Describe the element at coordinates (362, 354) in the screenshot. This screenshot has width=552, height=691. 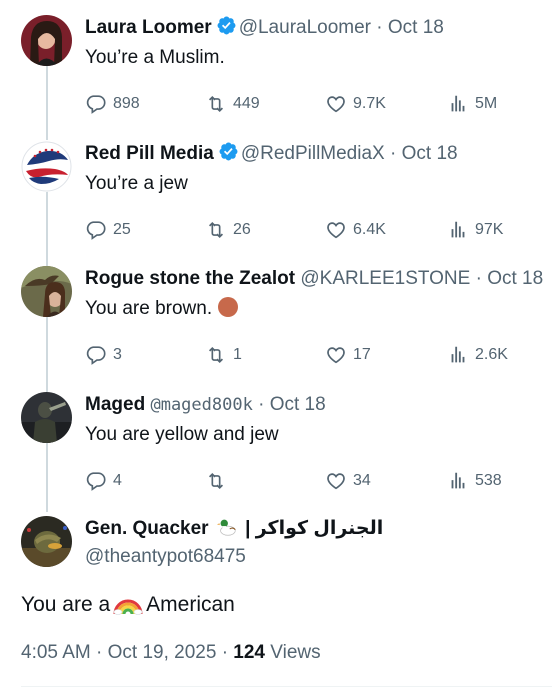
I see `like-count: 17` at that location.